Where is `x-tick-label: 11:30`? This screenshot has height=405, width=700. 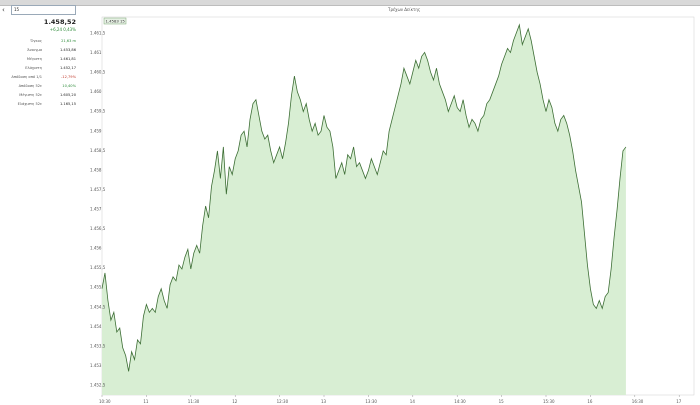
x-tick-label: 11:30 is located at coordinates (194, 401).